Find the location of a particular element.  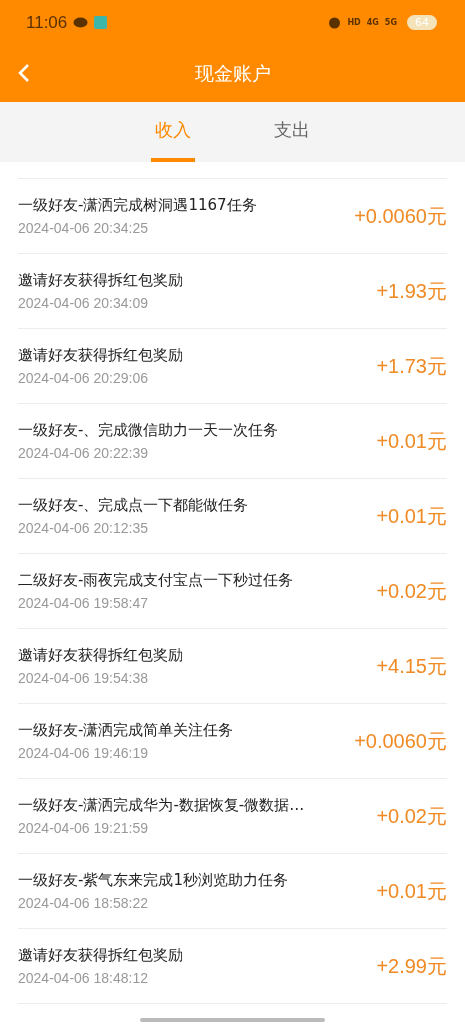

battery-indicator: 64 is located at coordinates (422, 22).